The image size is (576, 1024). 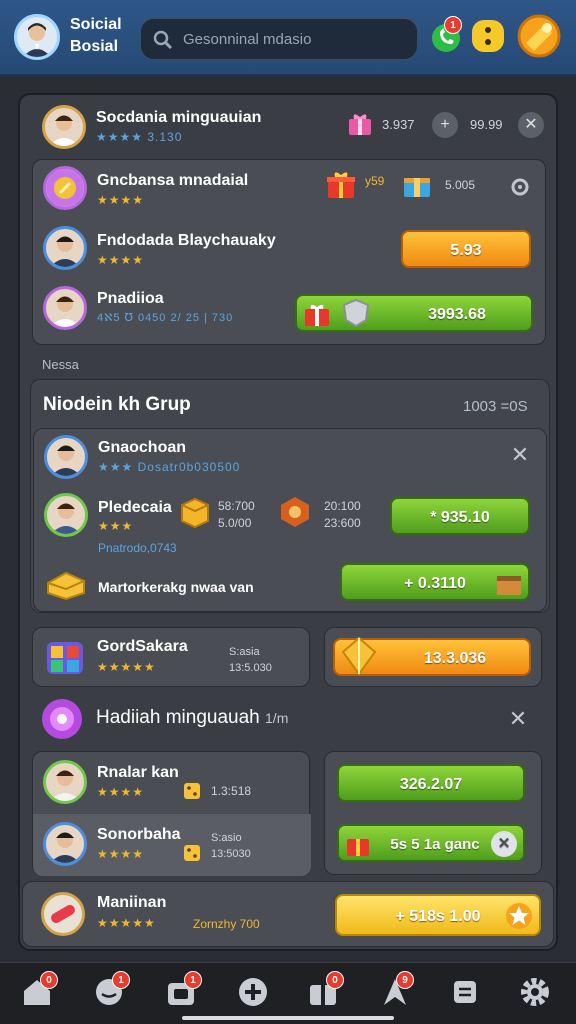 I want to click on nav-chat: 1, so click(x=111, y=990).